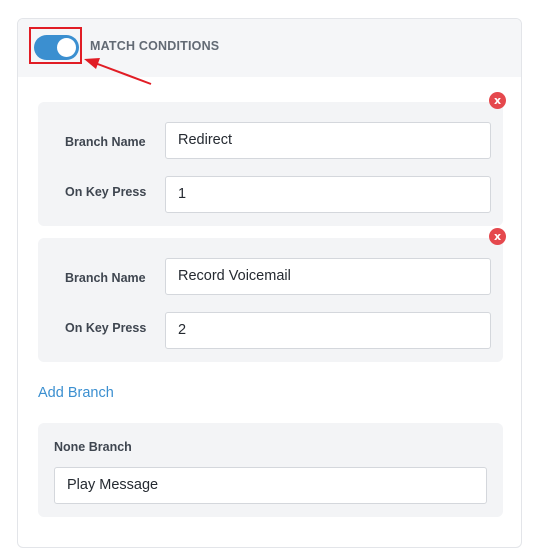 The image size is (534, 560). What do you see at coordinates (328, 140) in the screenshot?
I see `branch-name-input: Redirect` at bounding box center [328, 140].